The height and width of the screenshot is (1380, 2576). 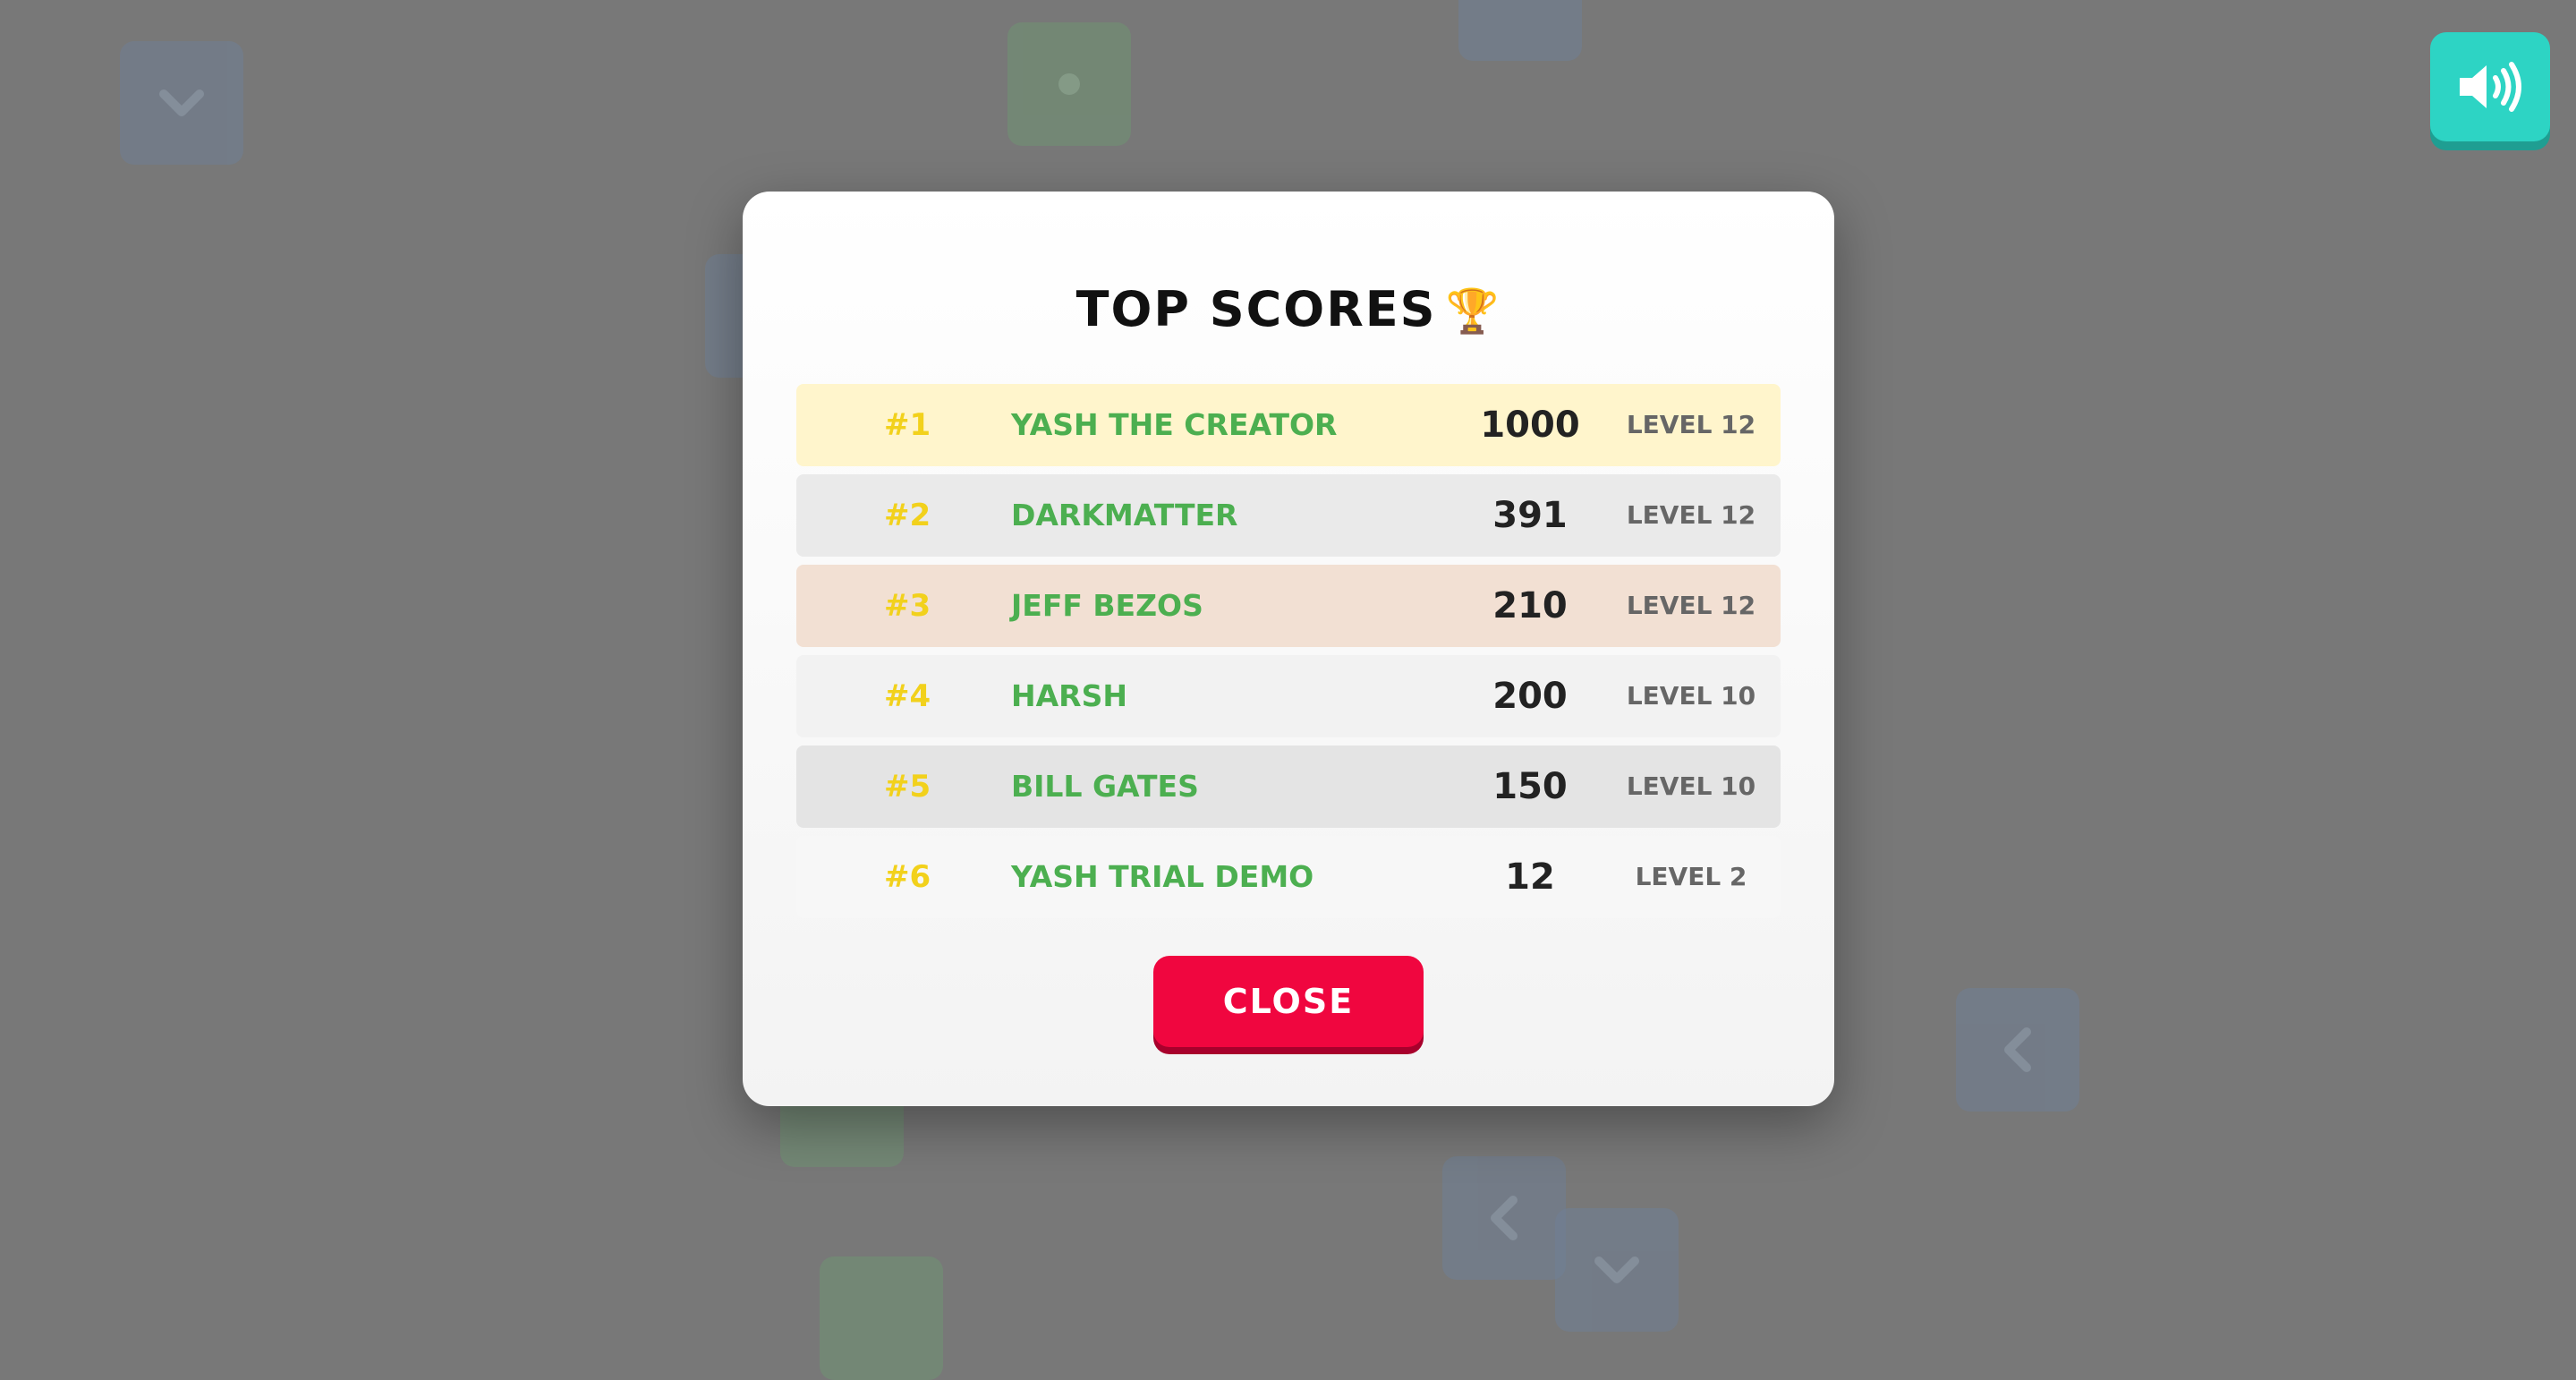 I want to click on score-rank: #2, so click(x=907, y=515).